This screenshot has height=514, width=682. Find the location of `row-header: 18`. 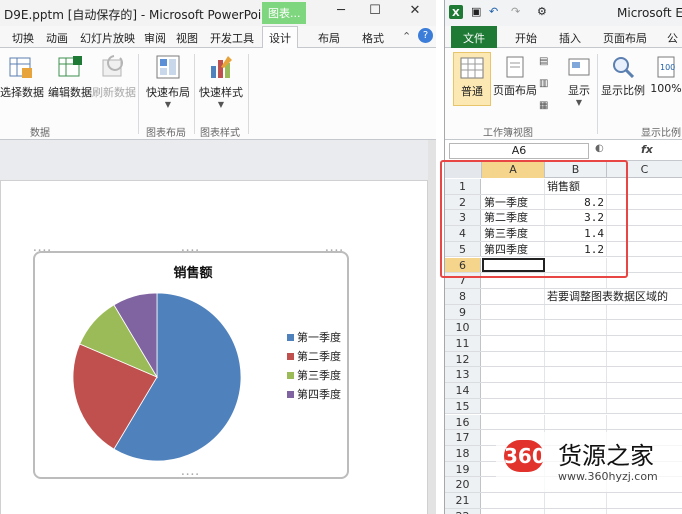

row-header: 18 is located at coordinates (463, 453).